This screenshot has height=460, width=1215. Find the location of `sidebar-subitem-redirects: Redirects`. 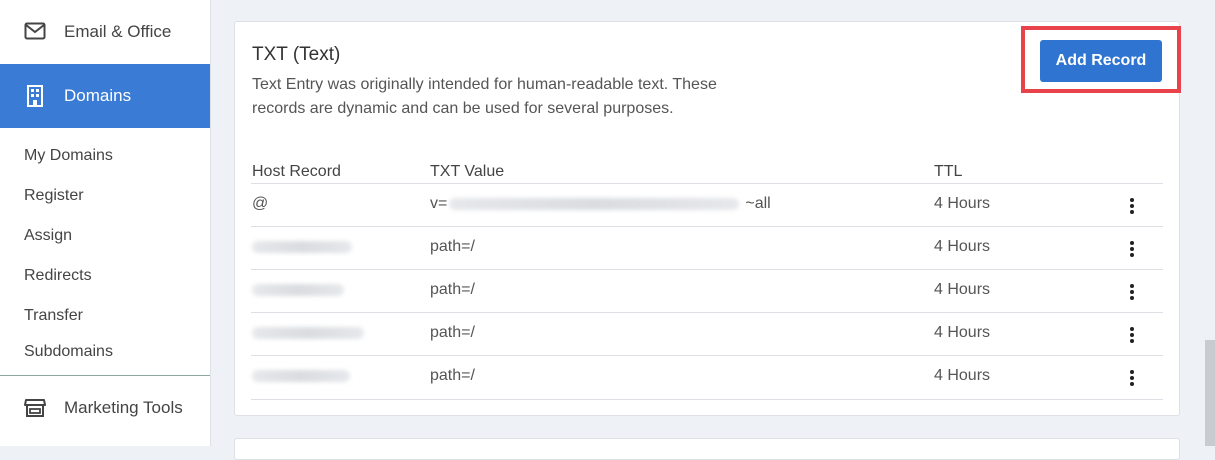

sidebar-subitem-redirects: Redirects is located at coordinates (58, 276).